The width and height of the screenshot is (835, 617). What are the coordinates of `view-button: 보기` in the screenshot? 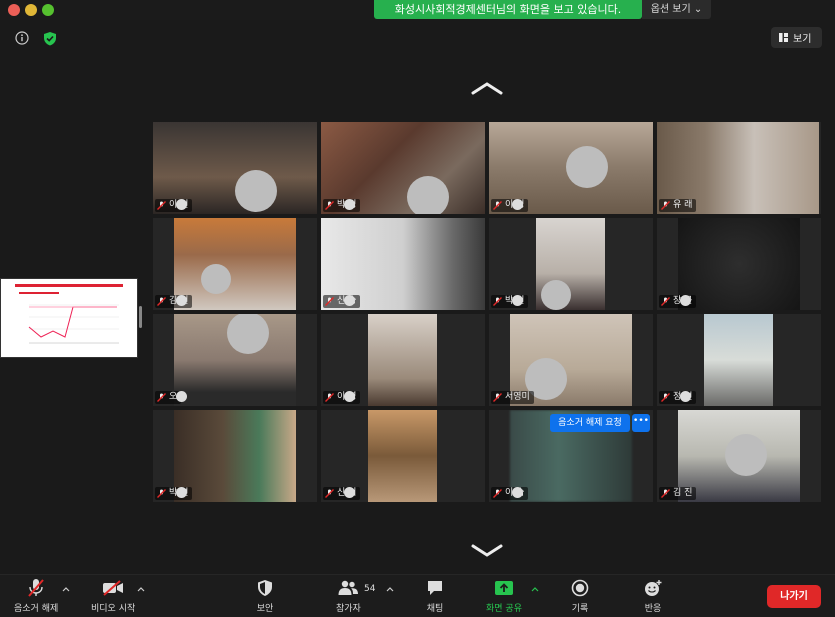 It's located at (796, 37).